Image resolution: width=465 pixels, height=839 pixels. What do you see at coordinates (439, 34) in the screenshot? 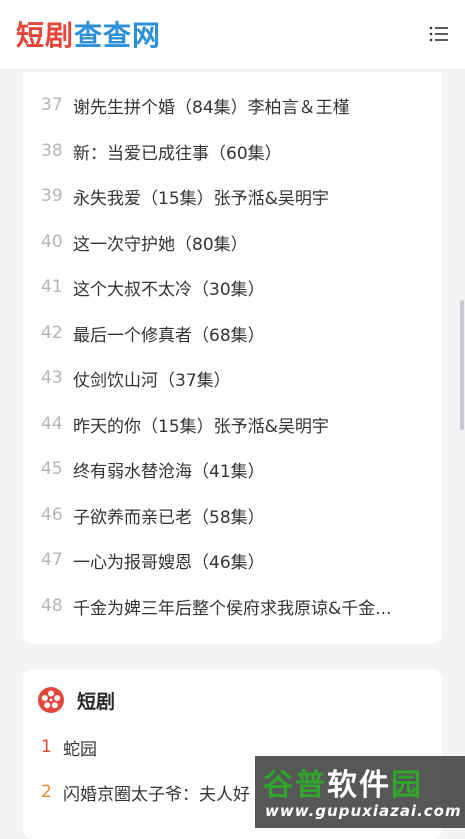
I see `hamburger-menu-icon` at bounding box center [439, 34].